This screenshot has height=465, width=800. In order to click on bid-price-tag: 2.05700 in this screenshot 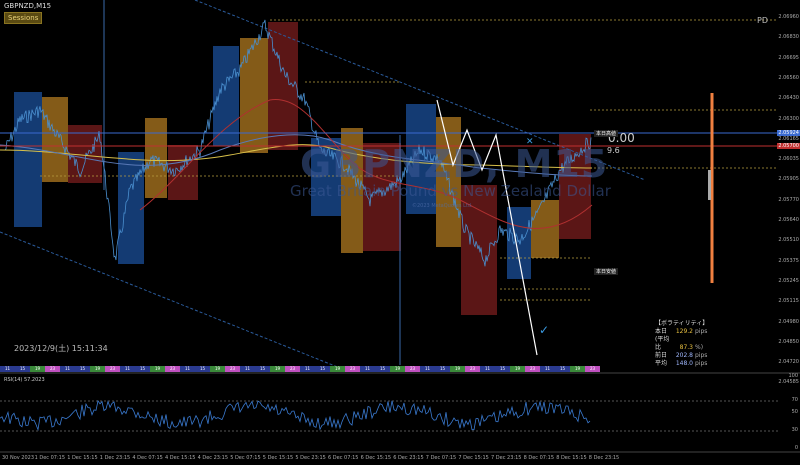, I will do `click(788, 146)`.